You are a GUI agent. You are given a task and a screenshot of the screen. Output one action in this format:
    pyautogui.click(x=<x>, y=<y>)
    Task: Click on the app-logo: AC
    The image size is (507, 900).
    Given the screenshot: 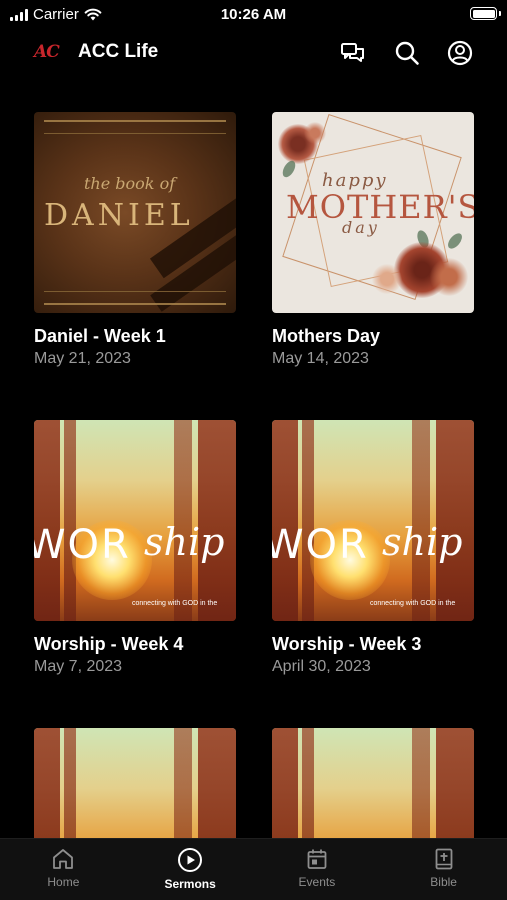 What is the action you would take?
    pyautogui.click(x=47, y=52)
    